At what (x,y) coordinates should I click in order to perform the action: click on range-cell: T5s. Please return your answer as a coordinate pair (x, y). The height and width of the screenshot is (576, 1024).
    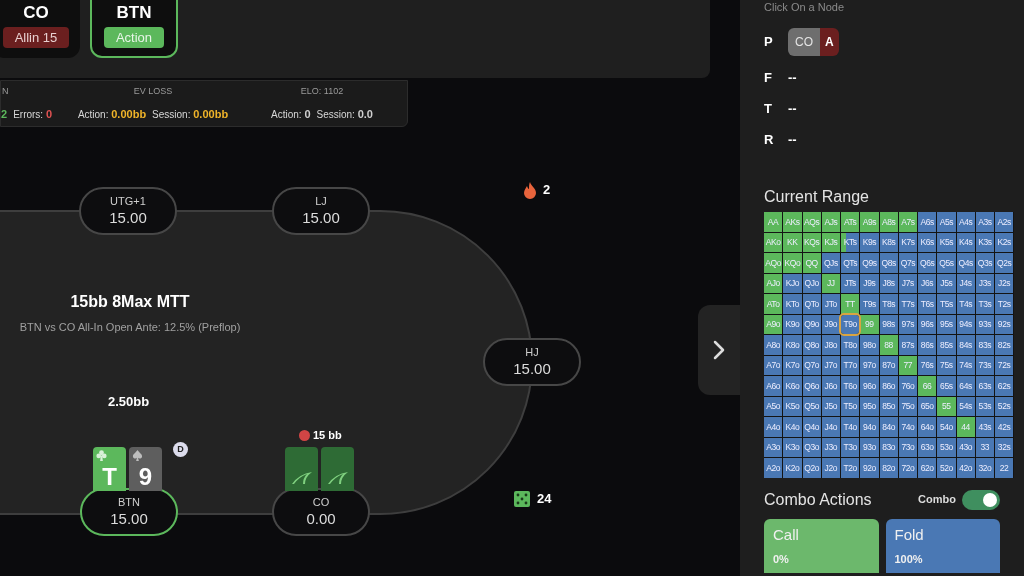
    Looking at the image, I should click on (946, 304).